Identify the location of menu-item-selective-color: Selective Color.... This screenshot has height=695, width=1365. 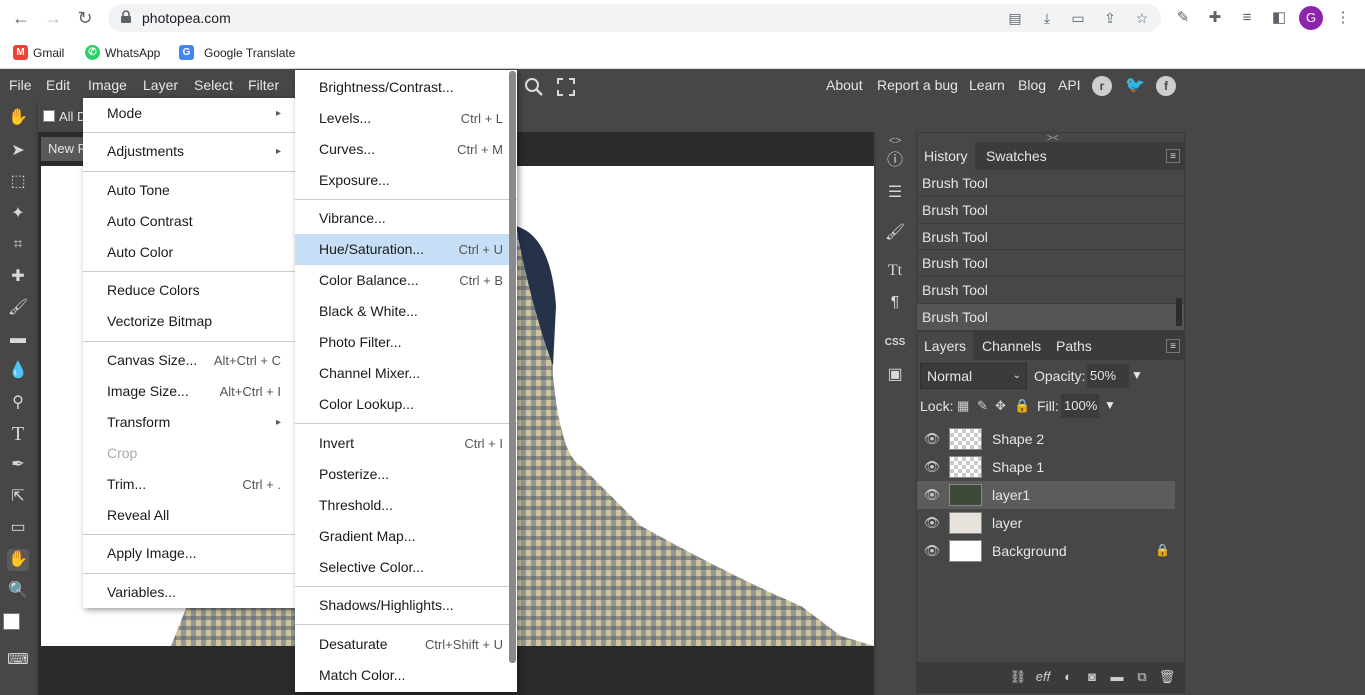
(406, 567).